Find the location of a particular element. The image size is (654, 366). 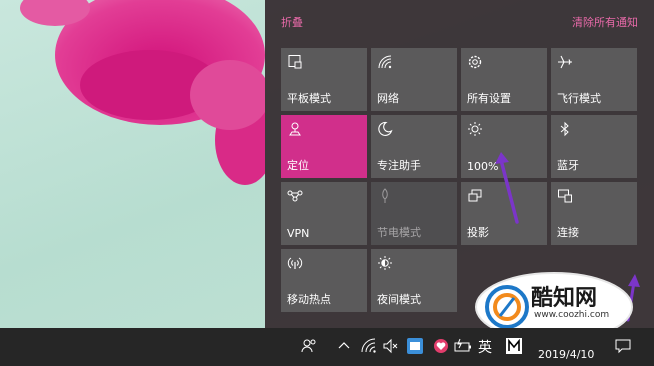

collapse-link: 折叠 is located at coordinates (292, 22).